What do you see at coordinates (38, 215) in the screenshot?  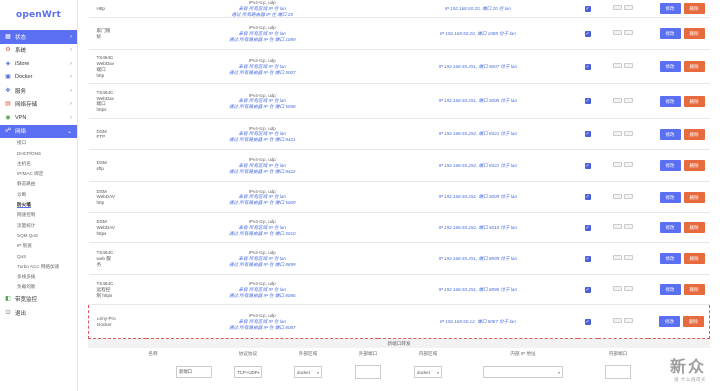 I see `submenu-item: 网速控制` at bounding box center [38, 215].